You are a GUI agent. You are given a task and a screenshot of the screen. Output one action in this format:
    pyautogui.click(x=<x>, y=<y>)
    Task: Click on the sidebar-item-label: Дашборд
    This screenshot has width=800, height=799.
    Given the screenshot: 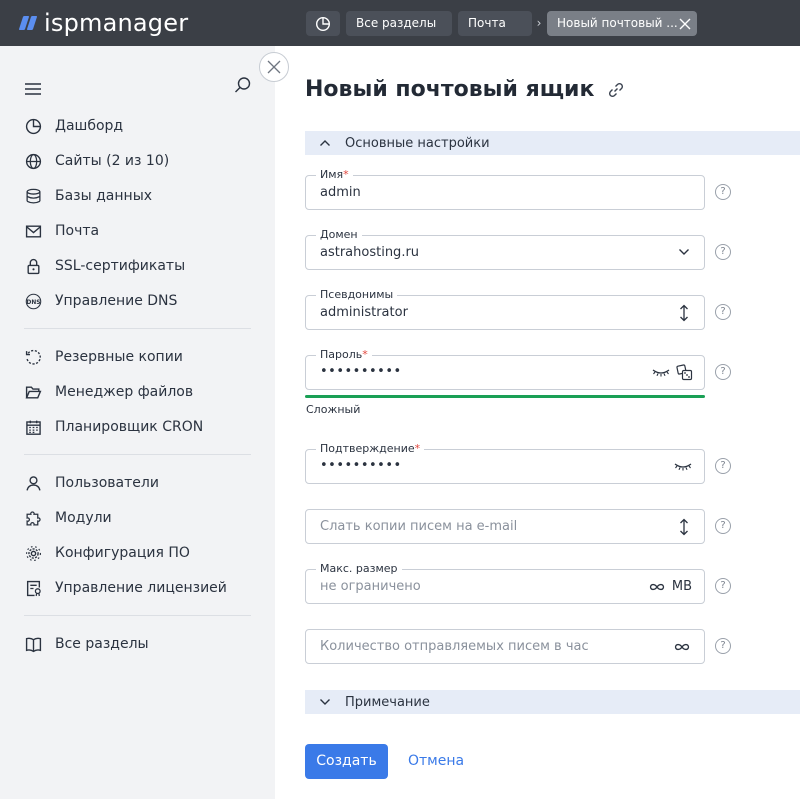 What is the action you would take?
    pyautogui.click(x=89, y=126)
    